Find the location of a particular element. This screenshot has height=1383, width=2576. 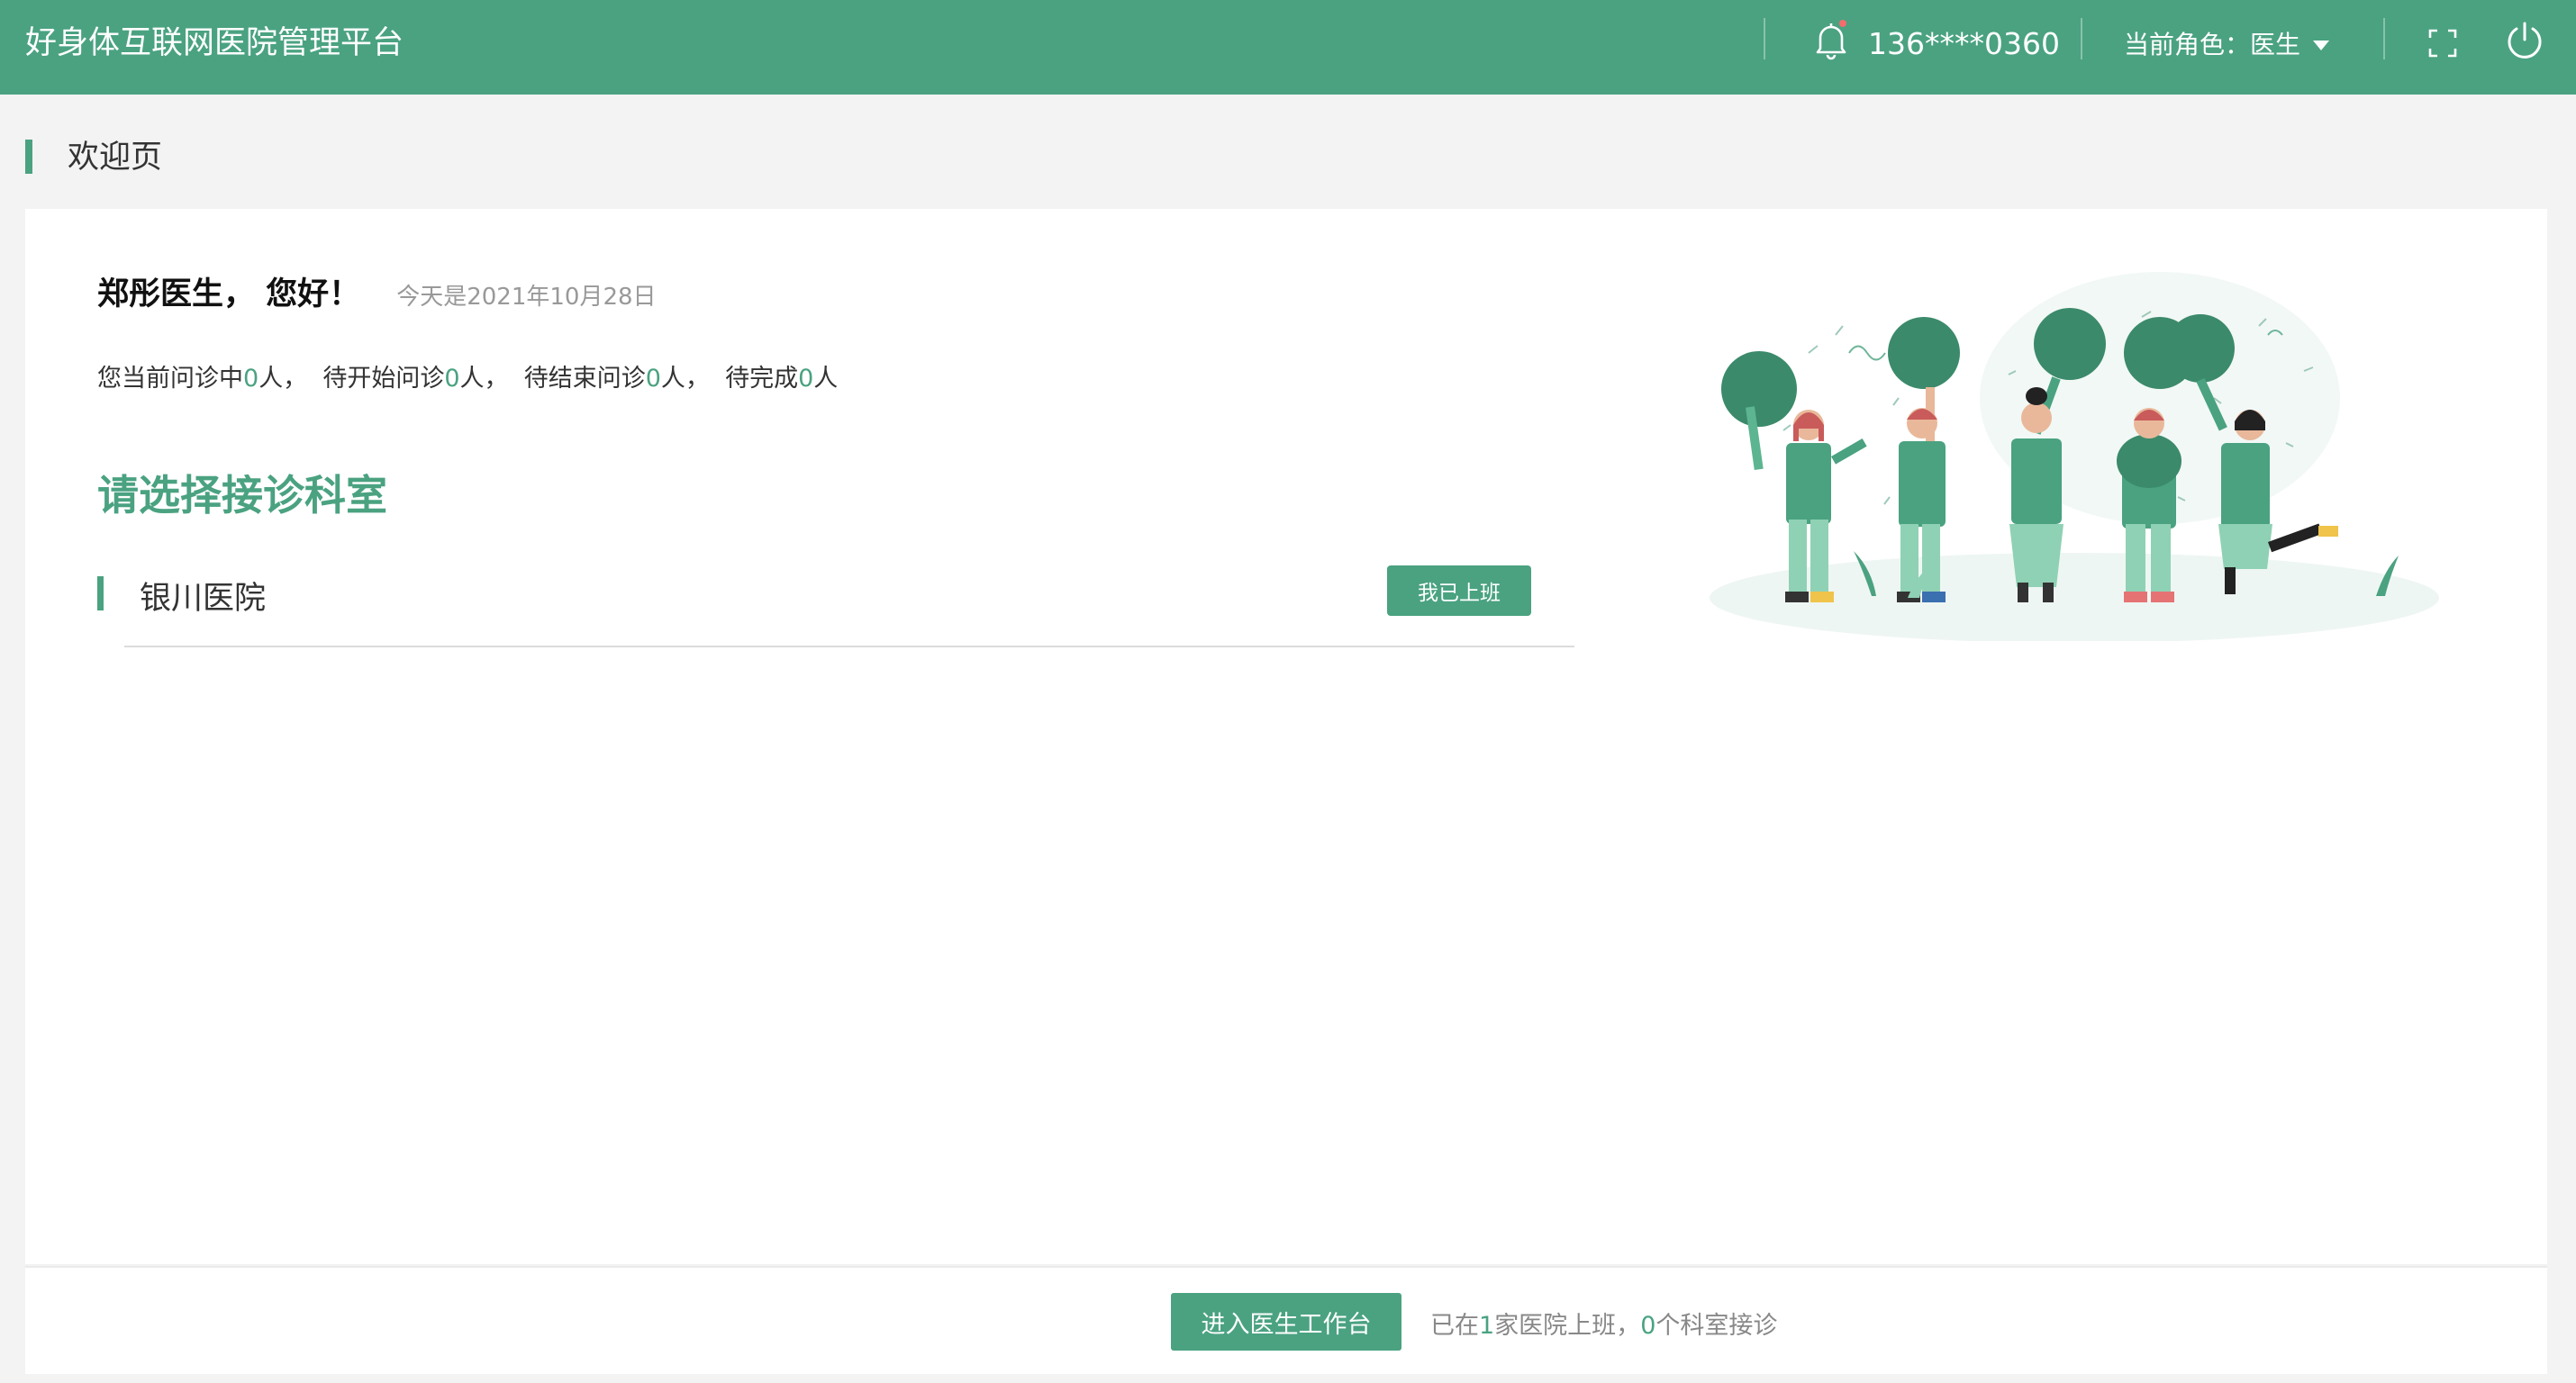

choose-department-title: 请选择接诊科室 is located at coordinates (242, 495).